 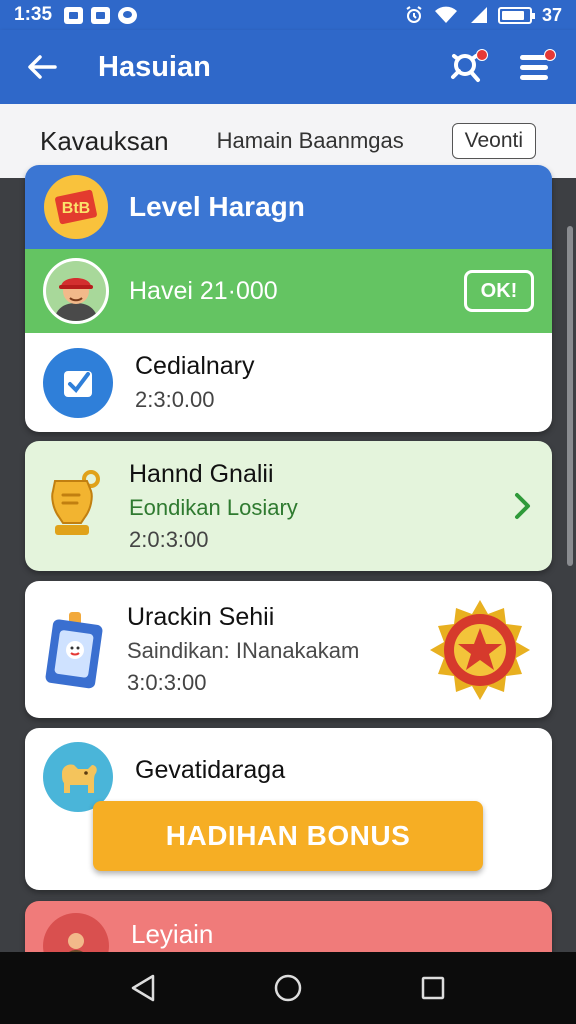 I want to click on search-button, so click(x=467, y=67).